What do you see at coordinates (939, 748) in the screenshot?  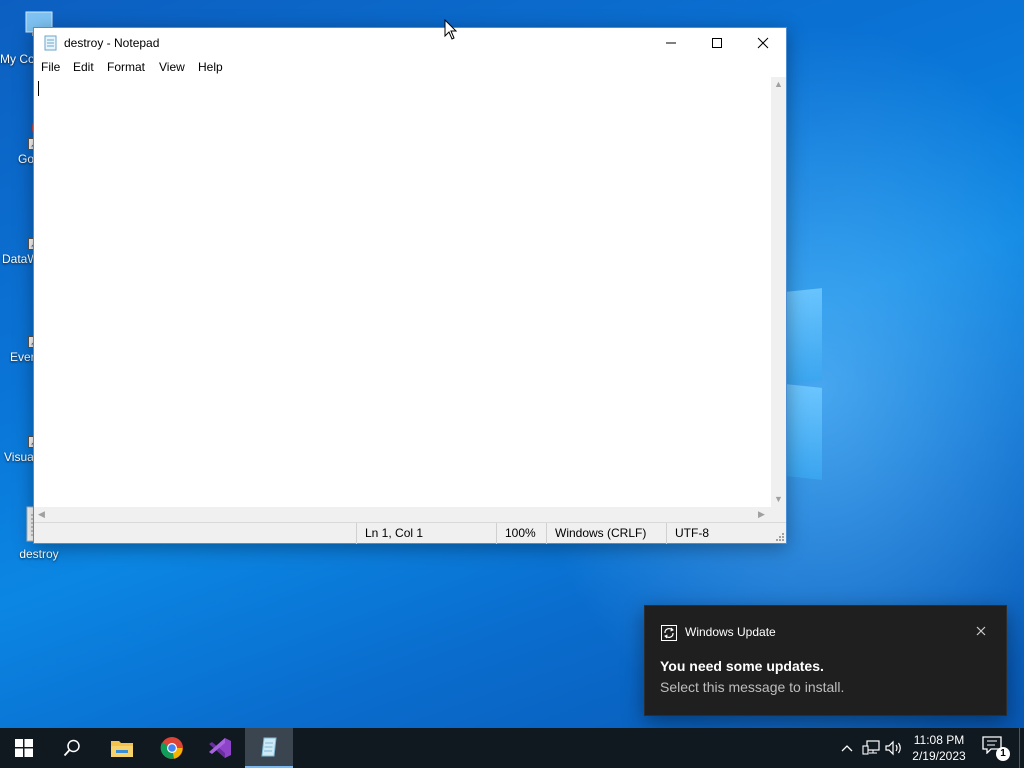 I see `taskbar-clock: 11:08 PM 2/19/2023` at bounding box center [939, 748].